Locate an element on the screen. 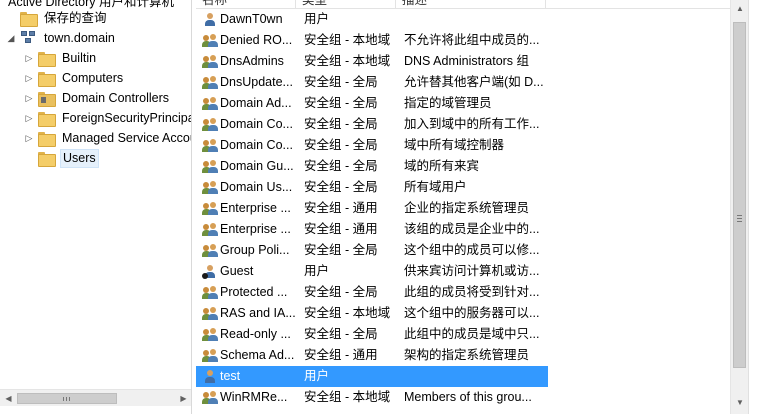 This screenshot has width=765, height=414. list-header: 名称 类型 描述 is located at coordinates (463, 4).